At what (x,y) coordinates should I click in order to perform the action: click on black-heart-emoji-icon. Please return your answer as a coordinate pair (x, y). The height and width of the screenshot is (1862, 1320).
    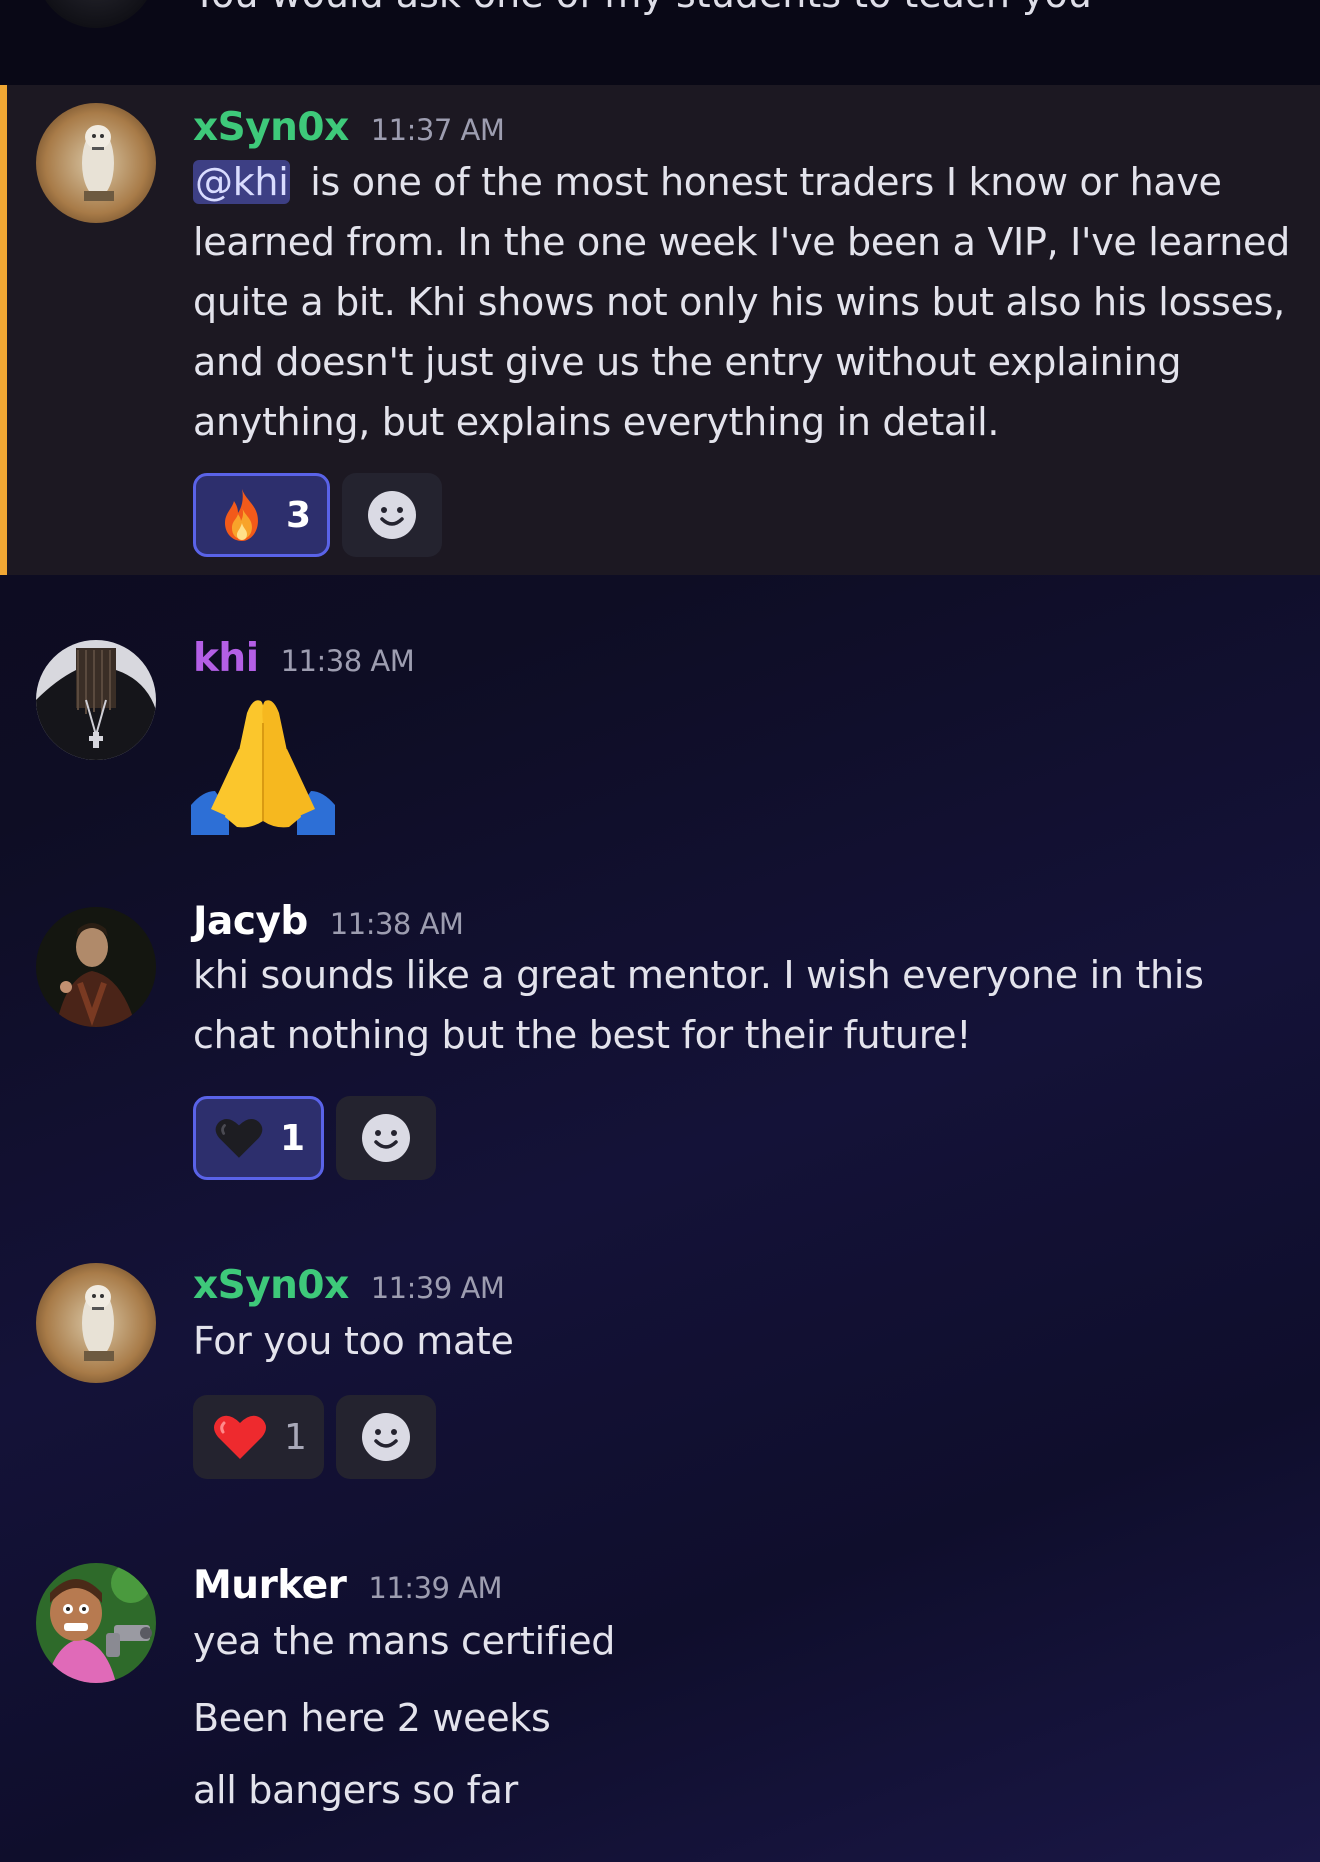
    Looking at the image, I should click on (239, 1138).